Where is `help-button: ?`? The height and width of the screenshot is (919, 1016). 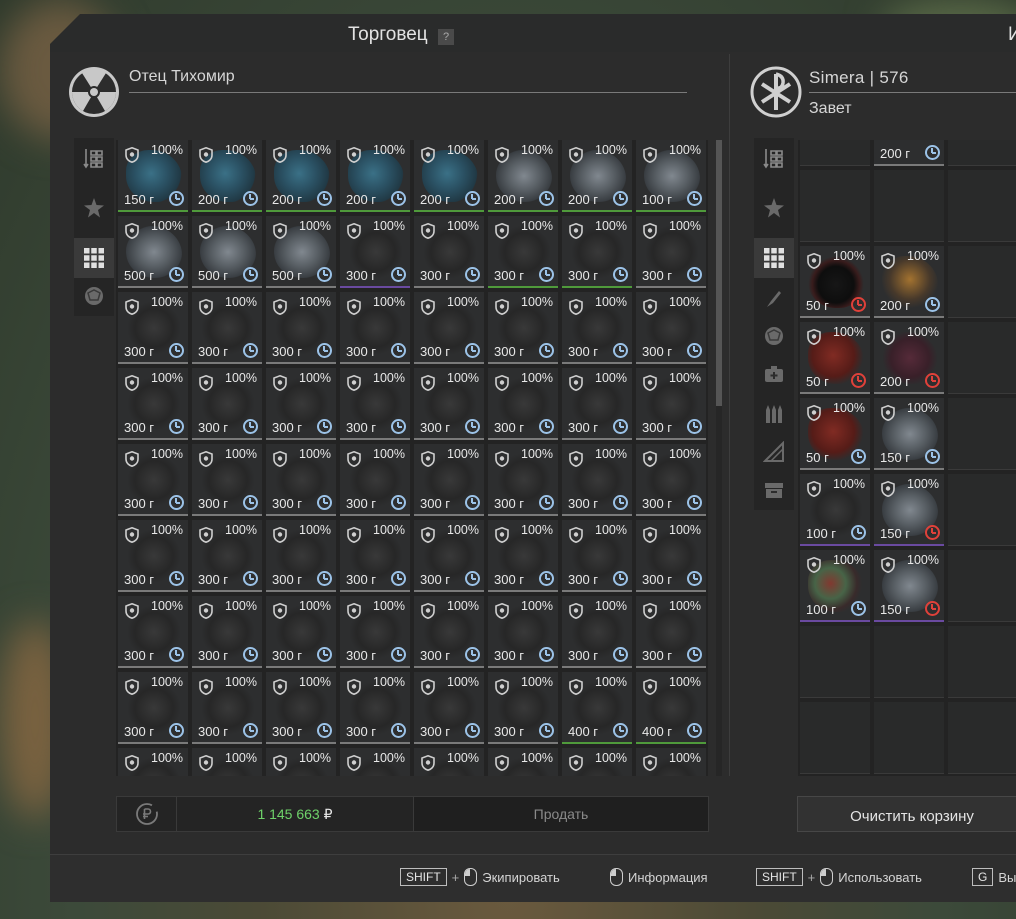
help-button: ? is located at coordinates (446, 37).